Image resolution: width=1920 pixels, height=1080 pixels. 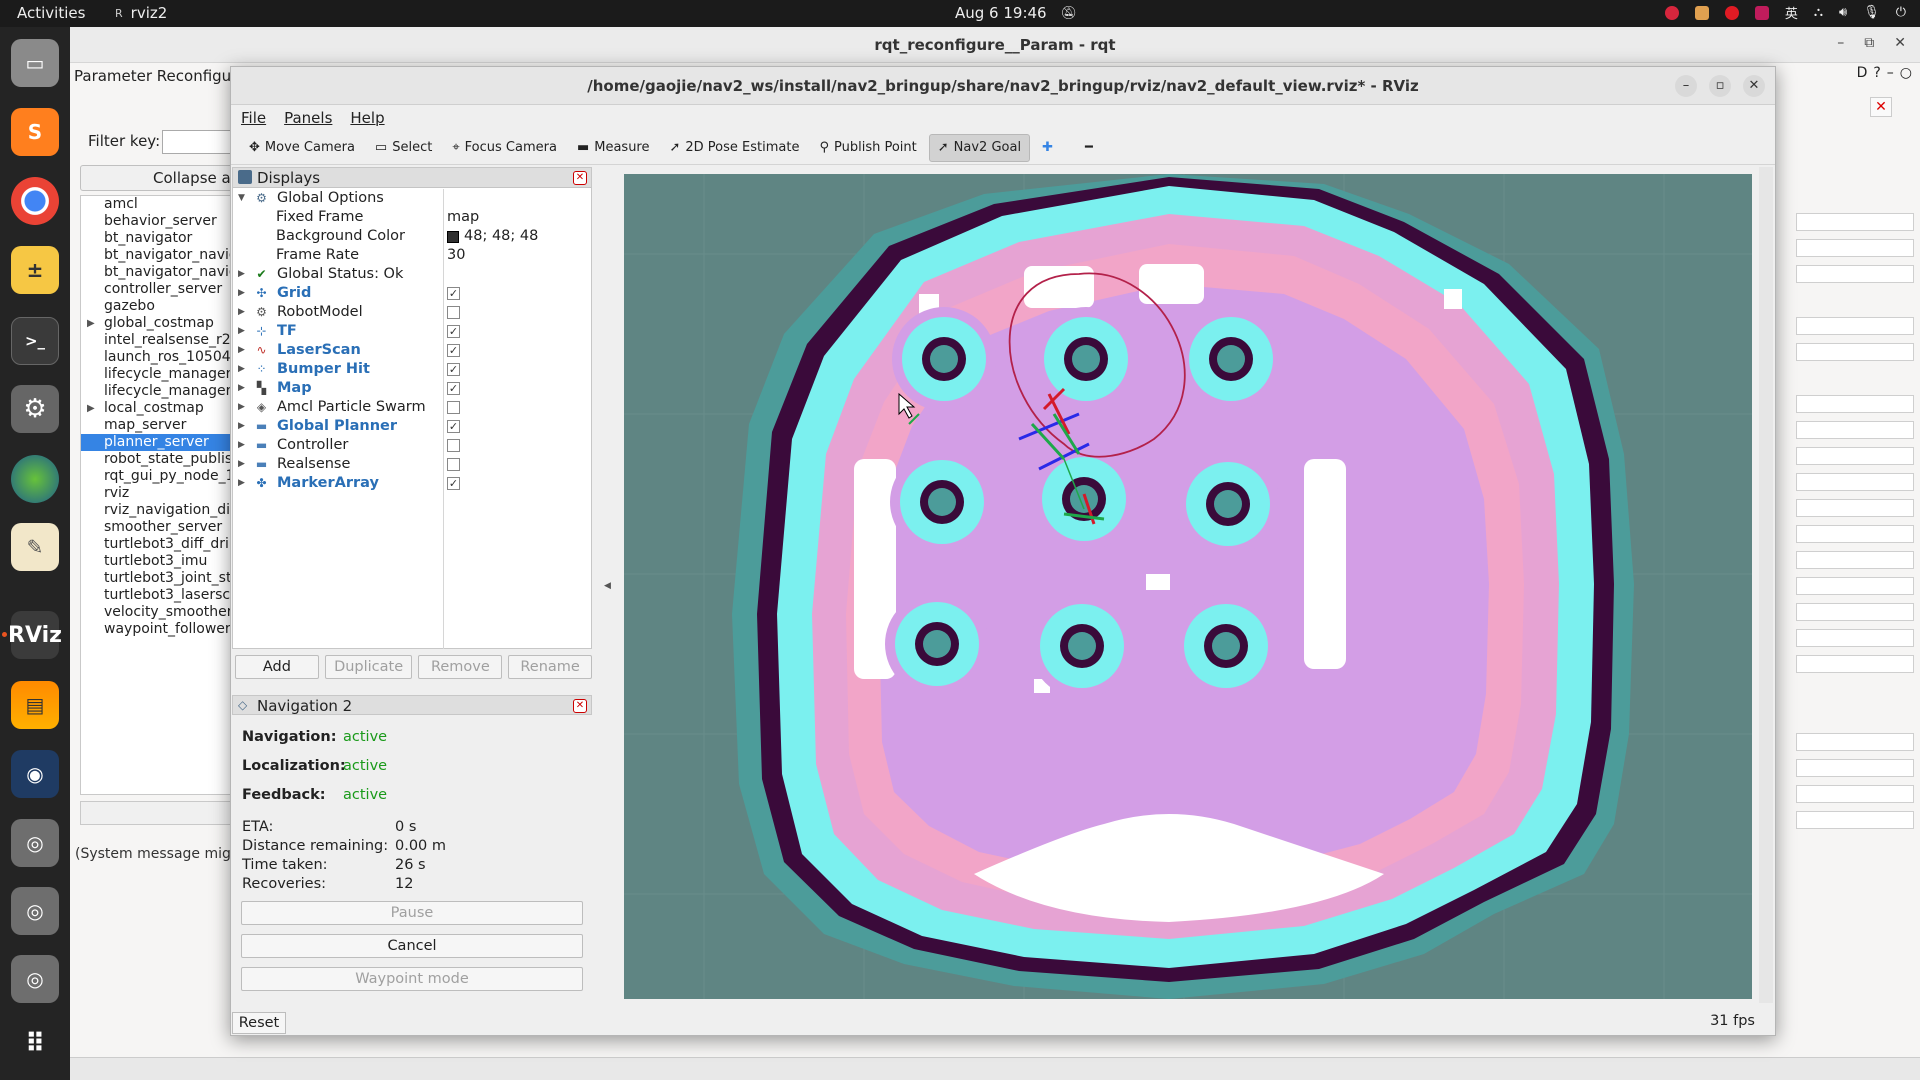 What do you see at coordinates (165, 493) in the screenshot?
I see `node-list-item: rviz` at bounding box center [165, 493].